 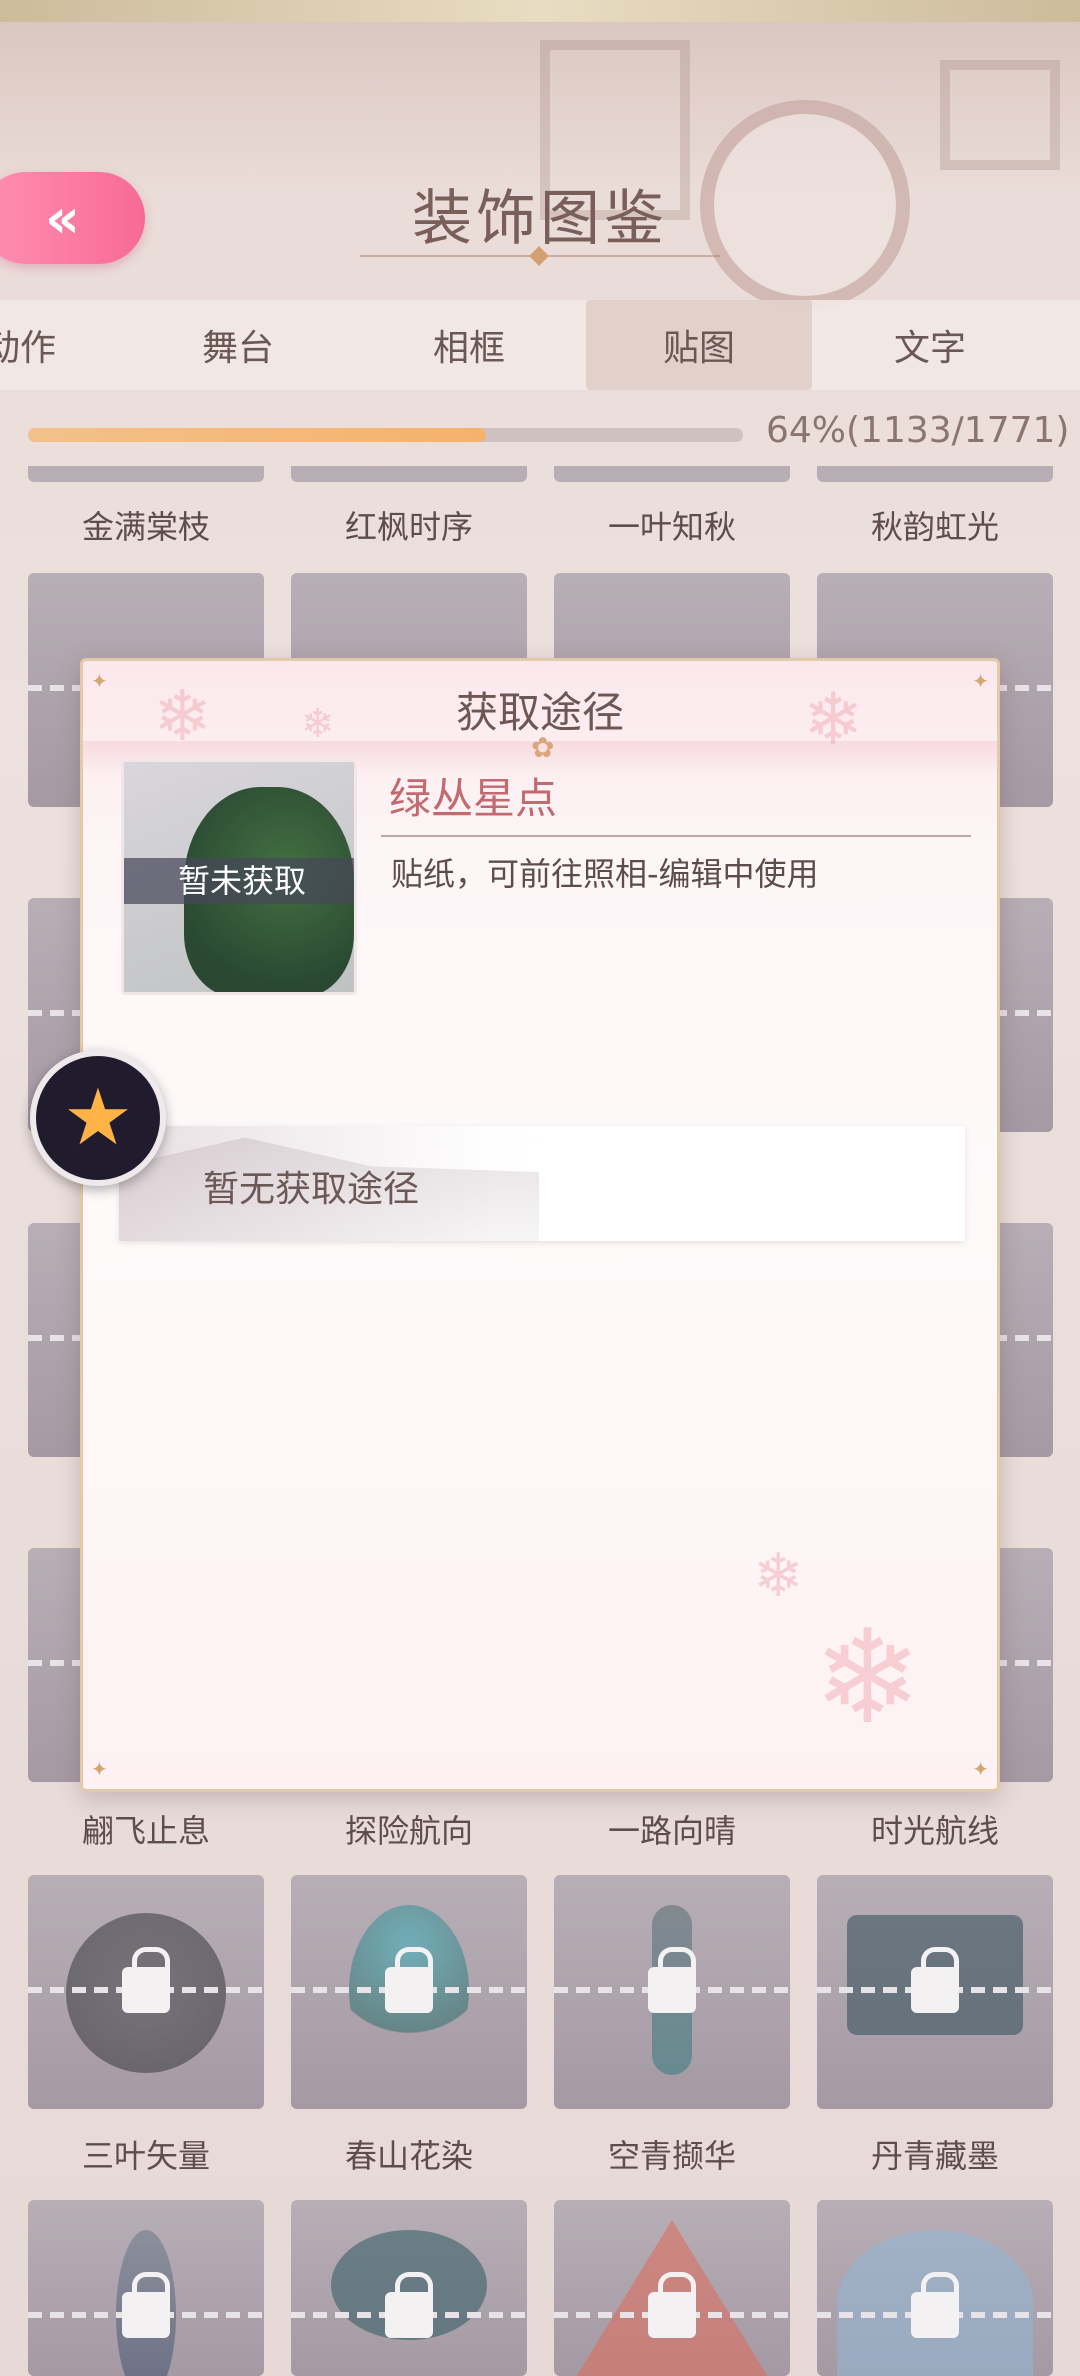 What do you see at coordinates (699, 345) in the screenshot?
I see `tab-sticker: 贴图` at bounding box center [699, 345].